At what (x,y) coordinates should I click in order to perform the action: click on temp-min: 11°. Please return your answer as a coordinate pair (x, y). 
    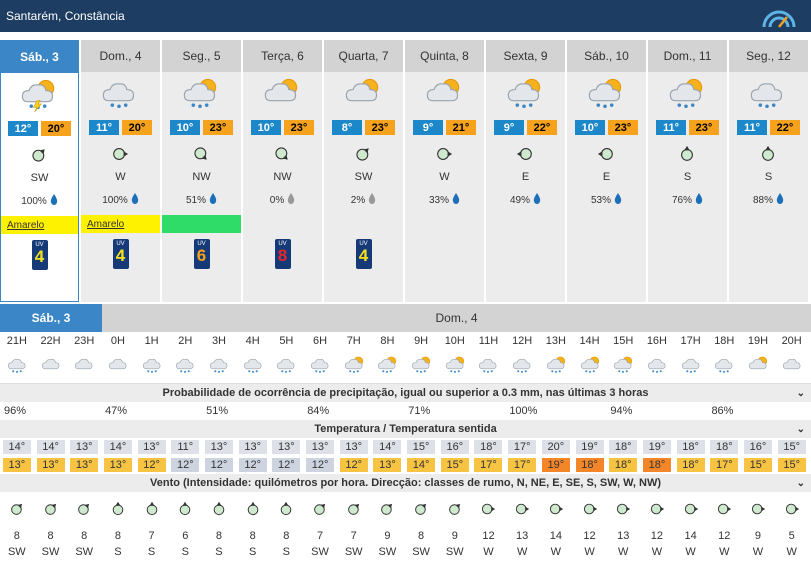
    Looking at the image, I should click on (671, 127).